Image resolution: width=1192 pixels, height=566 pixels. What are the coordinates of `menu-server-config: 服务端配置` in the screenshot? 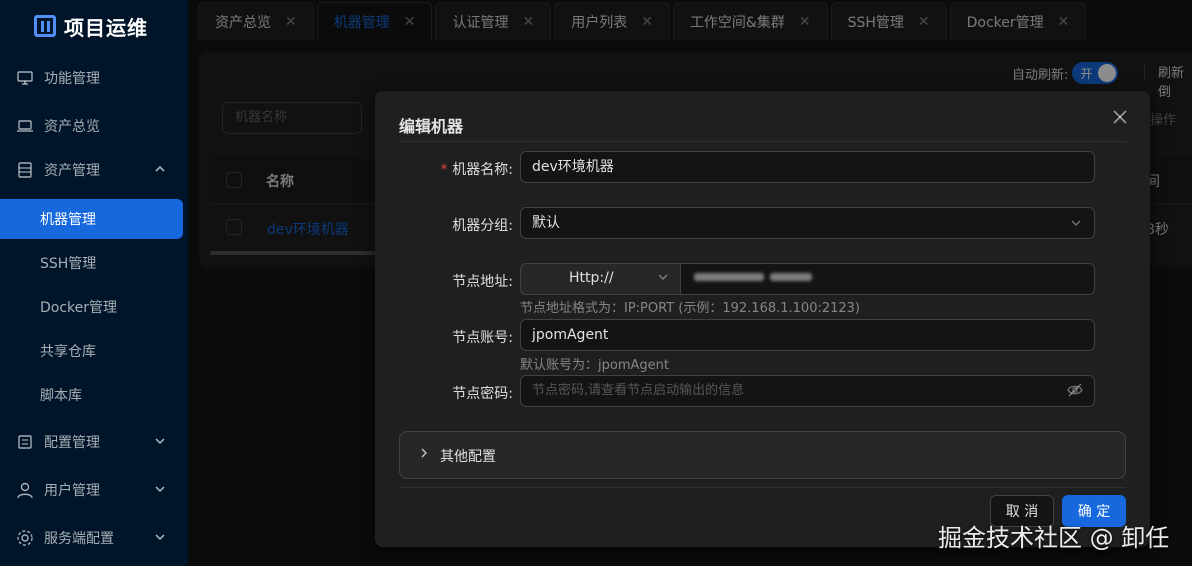 It's located at (94, 538).